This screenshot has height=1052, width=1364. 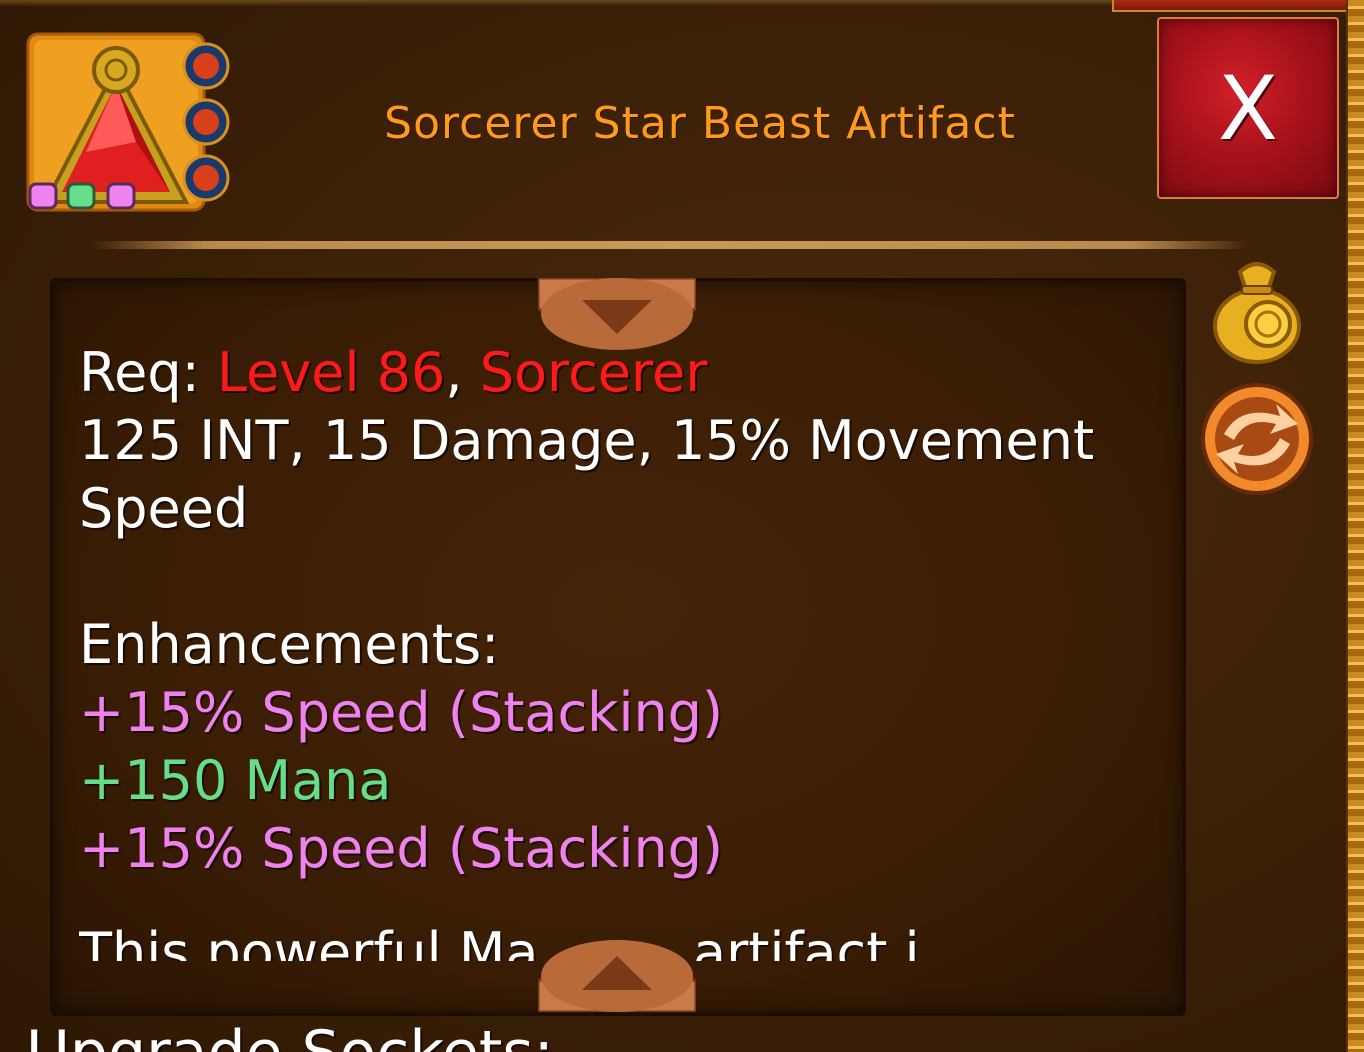 What do you see at coordinates (617, 317) in the screenshot?
I see `scroll-down-button` at bounding box center [617, 317].